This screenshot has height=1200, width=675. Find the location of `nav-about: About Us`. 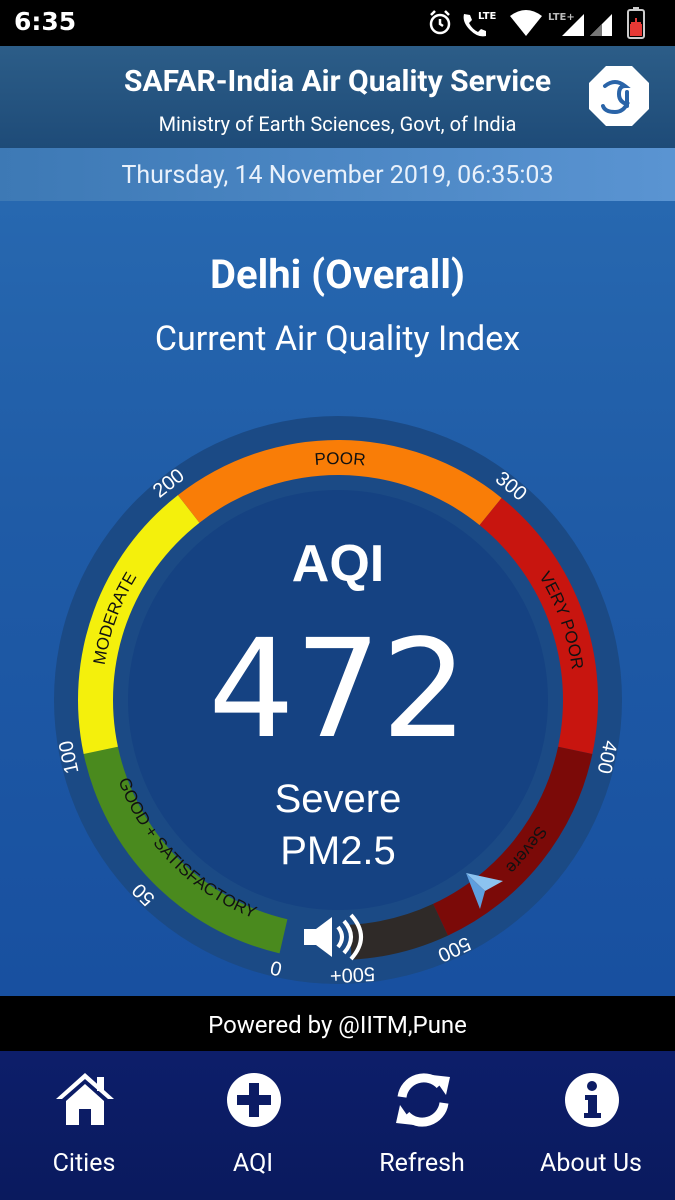

nav-about: About Us is located at coordinates (591, 1125).